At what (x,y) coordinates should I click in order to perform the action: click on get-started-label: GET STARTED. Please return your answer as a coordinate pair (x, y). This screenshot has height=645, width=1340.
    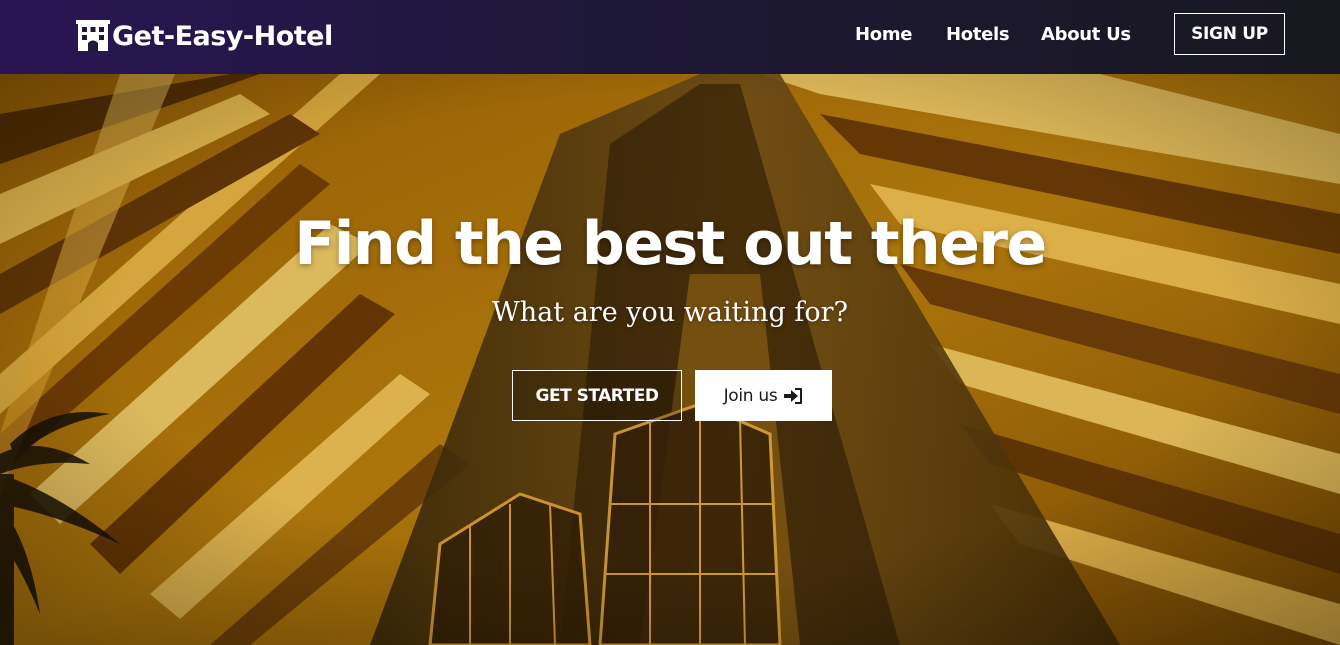
    Looking at the image, I should click on (597, 395).